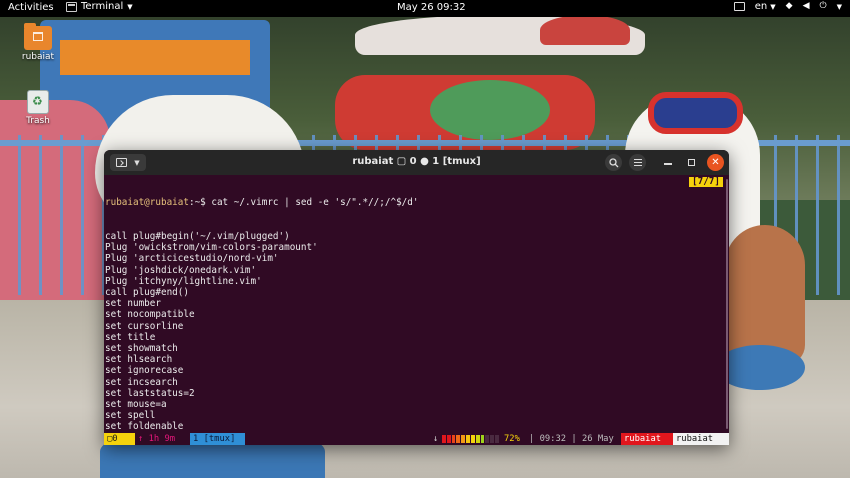 The height and width of the screenshot is (478, 850). What do you see at coordinates (139, 360) in the screenshot?
I see `output-line: set hlsearch` at bounding box center [139, 360].